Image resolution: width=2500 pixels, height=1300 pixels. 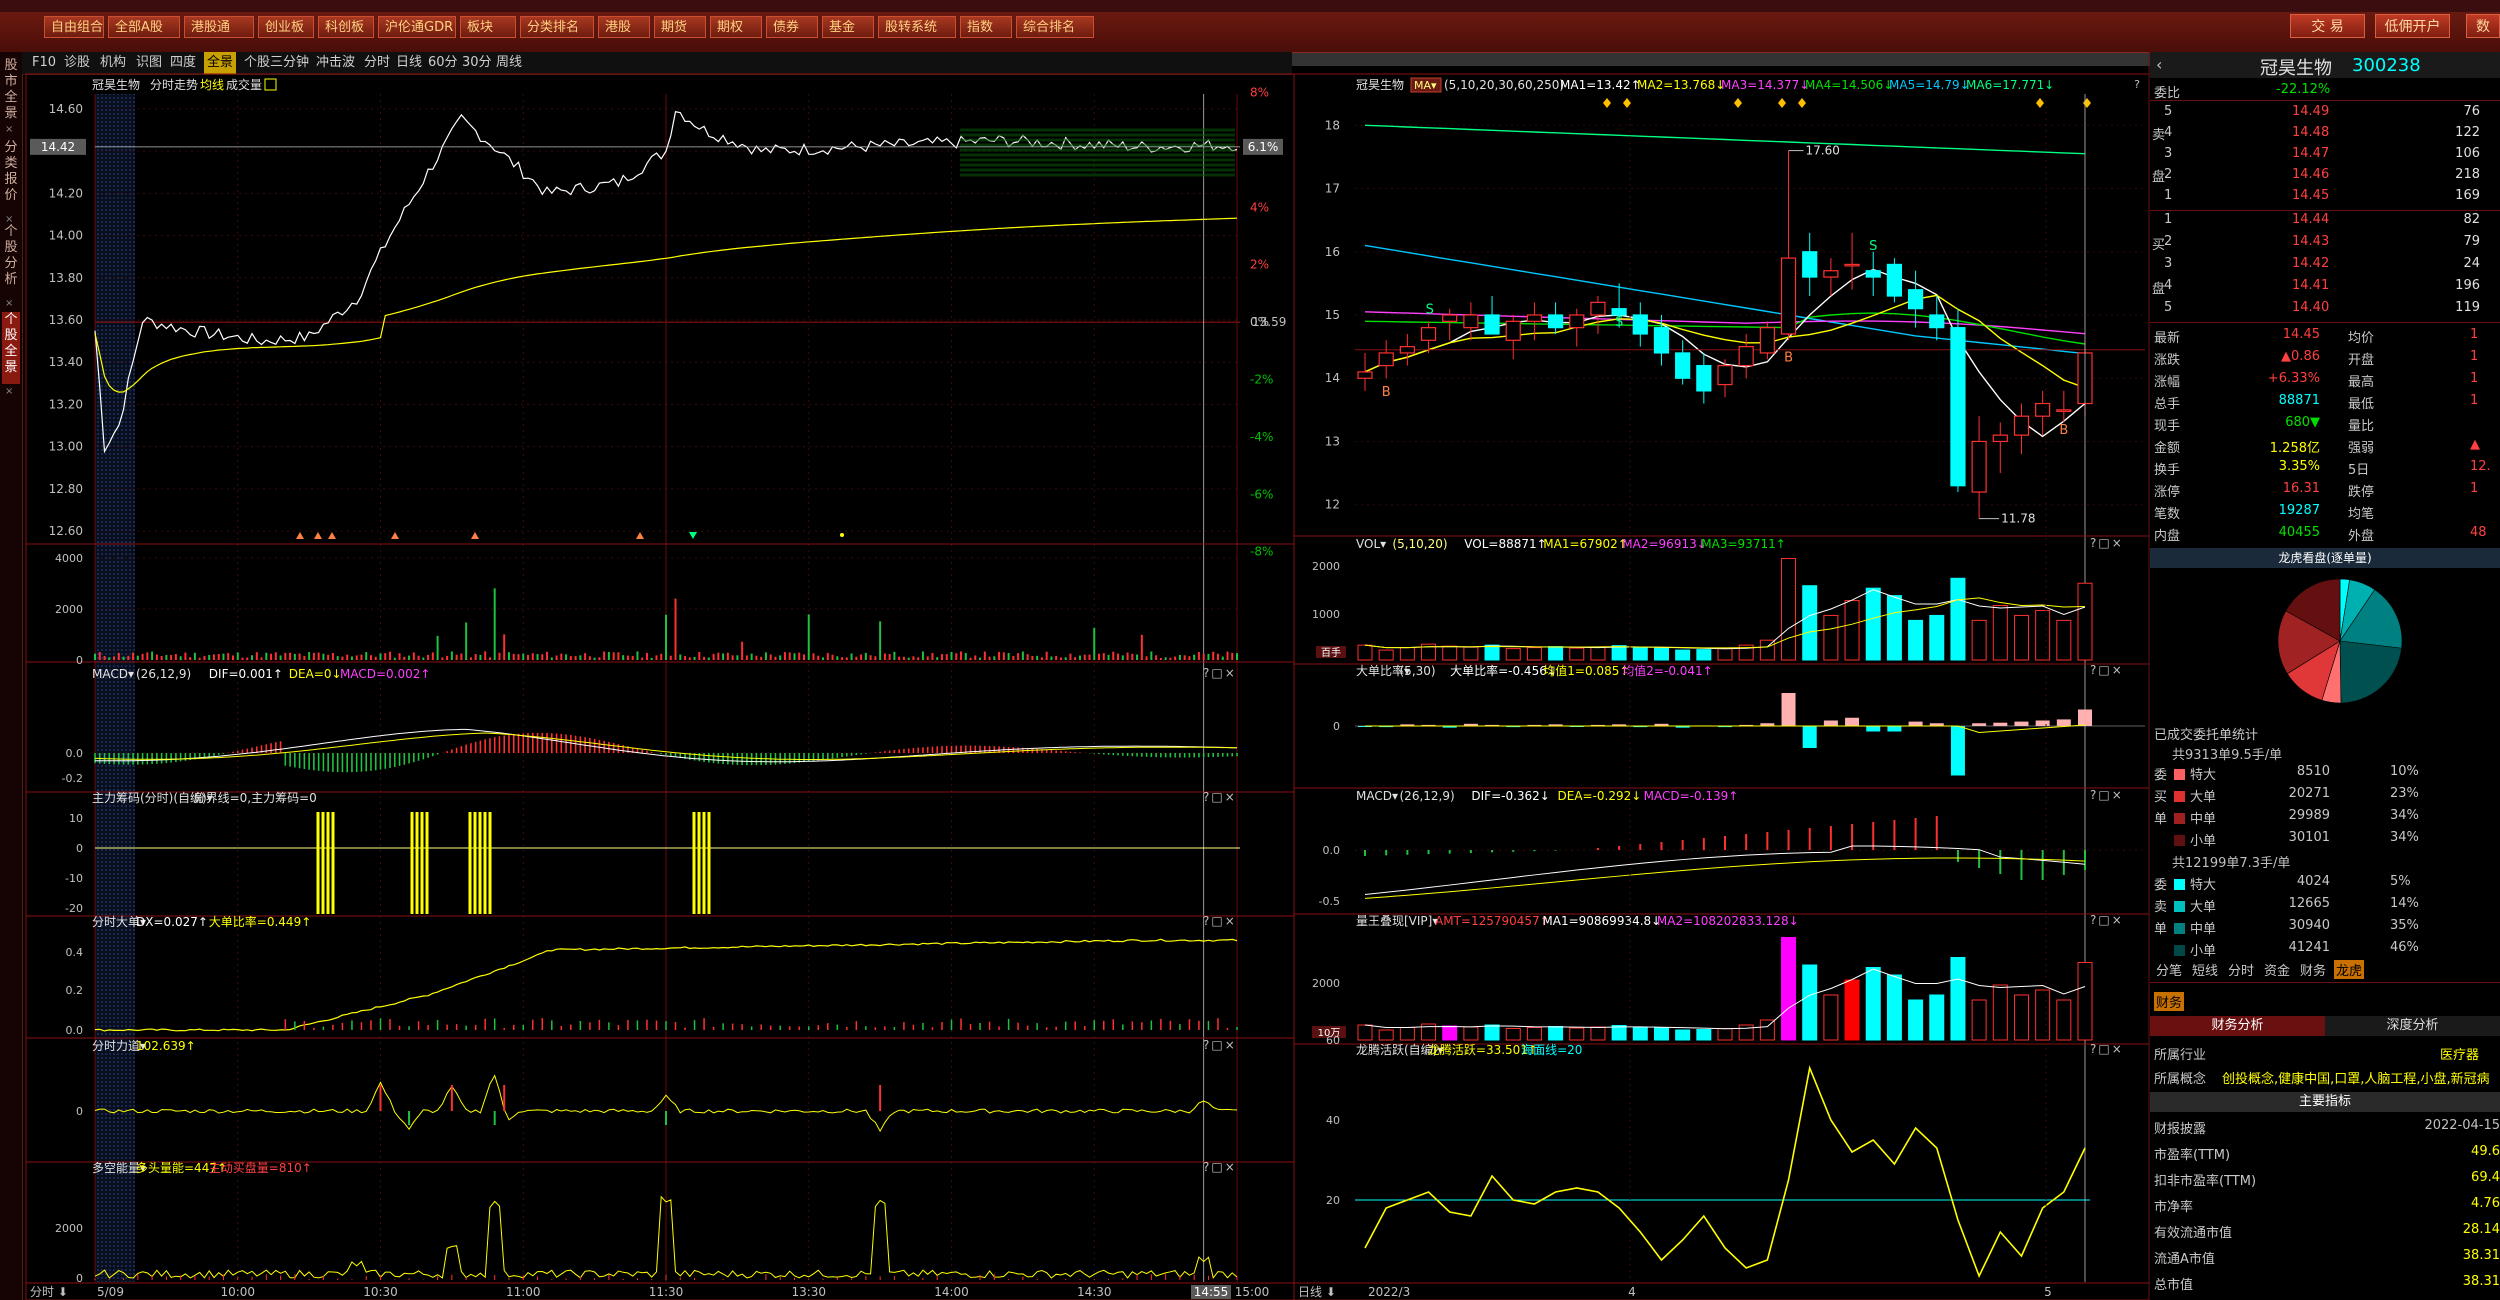 I want to click on sell-vol-1: 122, so click(x=2467, y=132).